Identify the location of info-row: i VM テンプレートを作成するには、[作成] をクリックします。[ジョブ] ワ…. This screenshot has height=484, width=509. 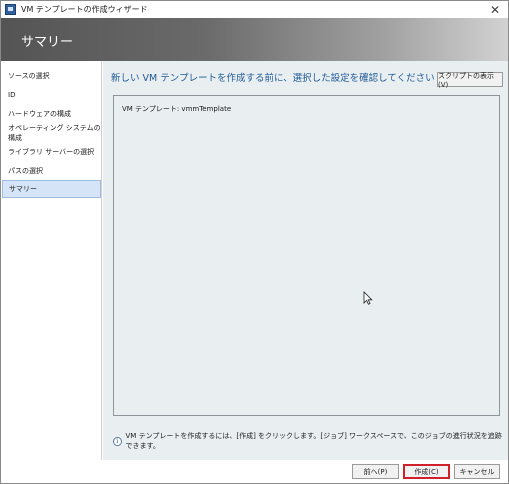
(310, 441).